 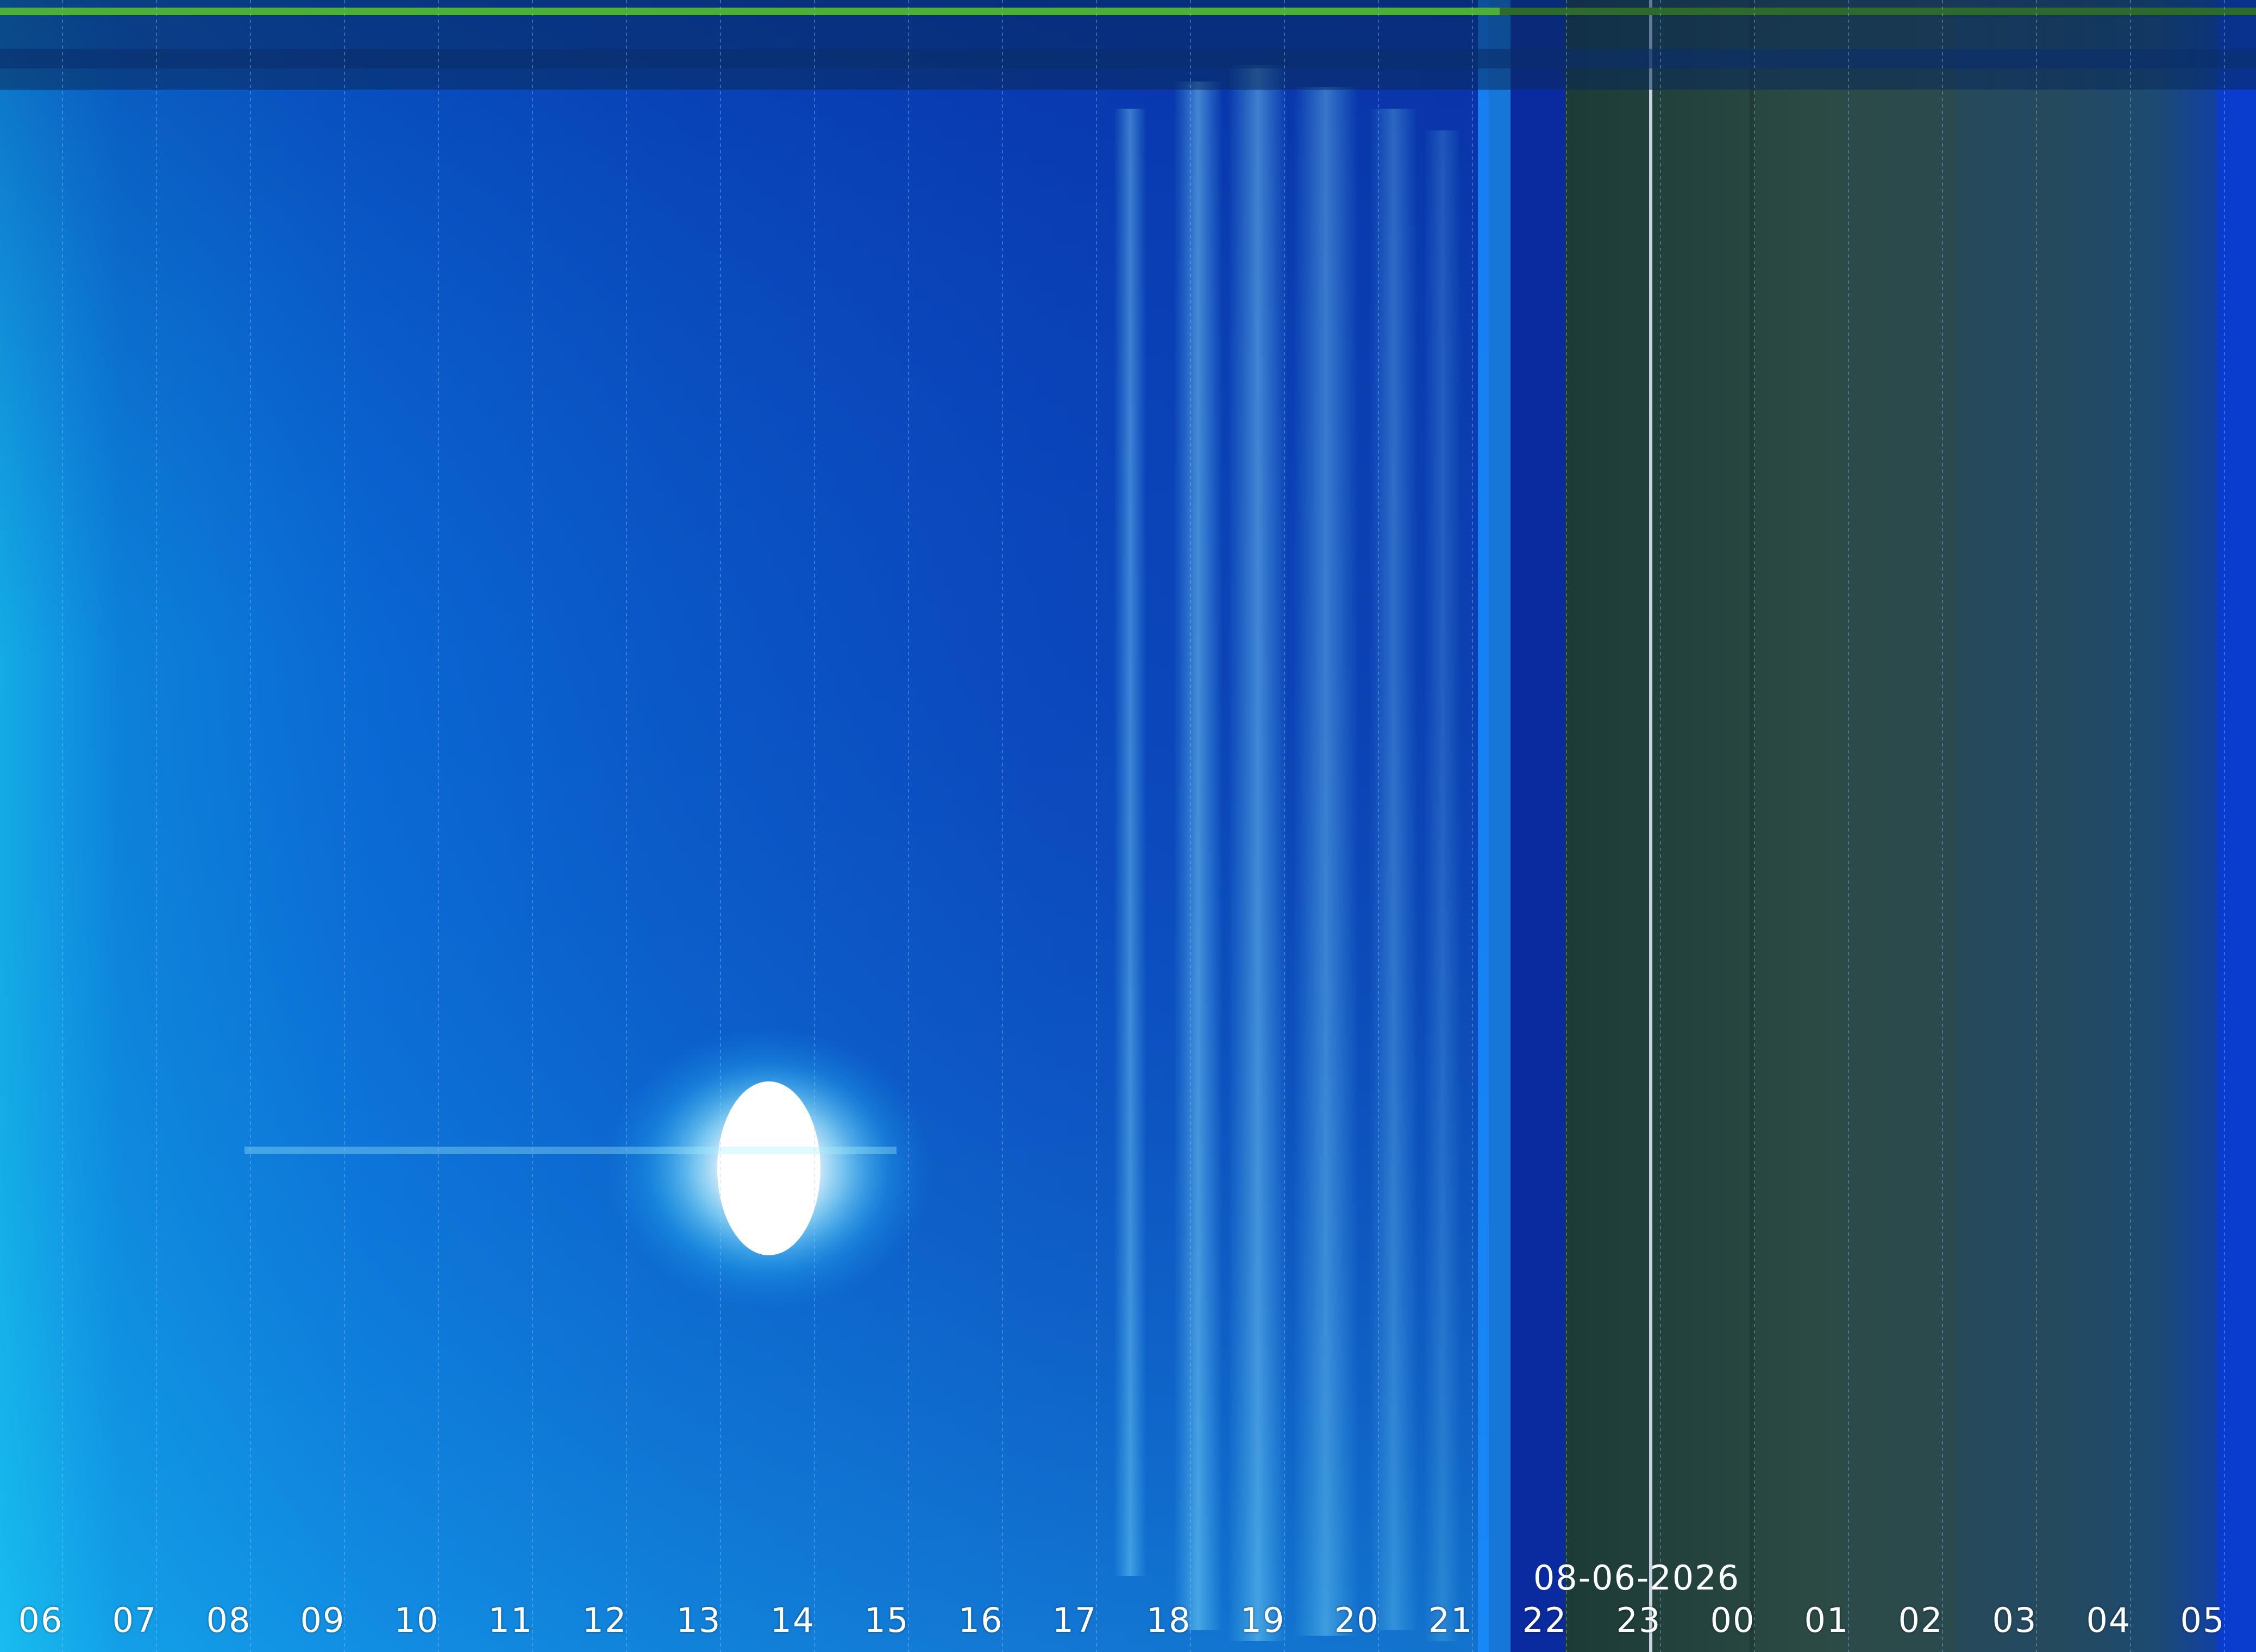 I want to click on hour-label: 01, so click(x=1827, y=1620).